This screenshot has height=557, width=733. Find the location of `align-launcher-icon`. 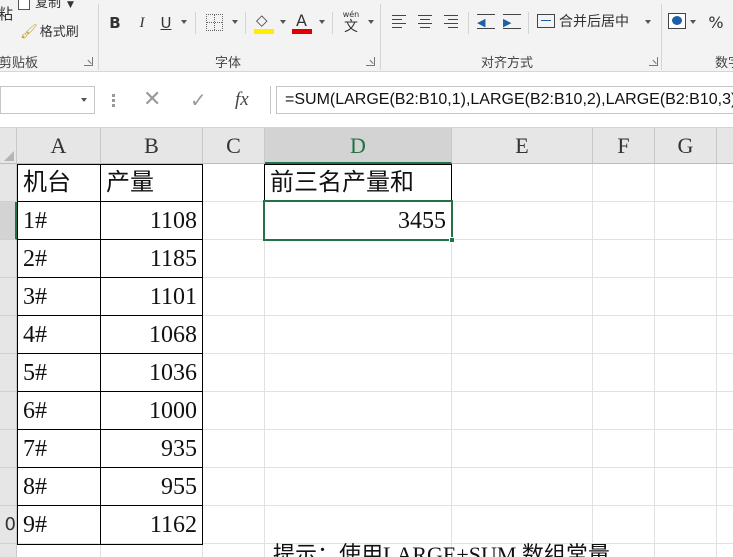

align-launcher-icon is located at coordinates (653, 61).